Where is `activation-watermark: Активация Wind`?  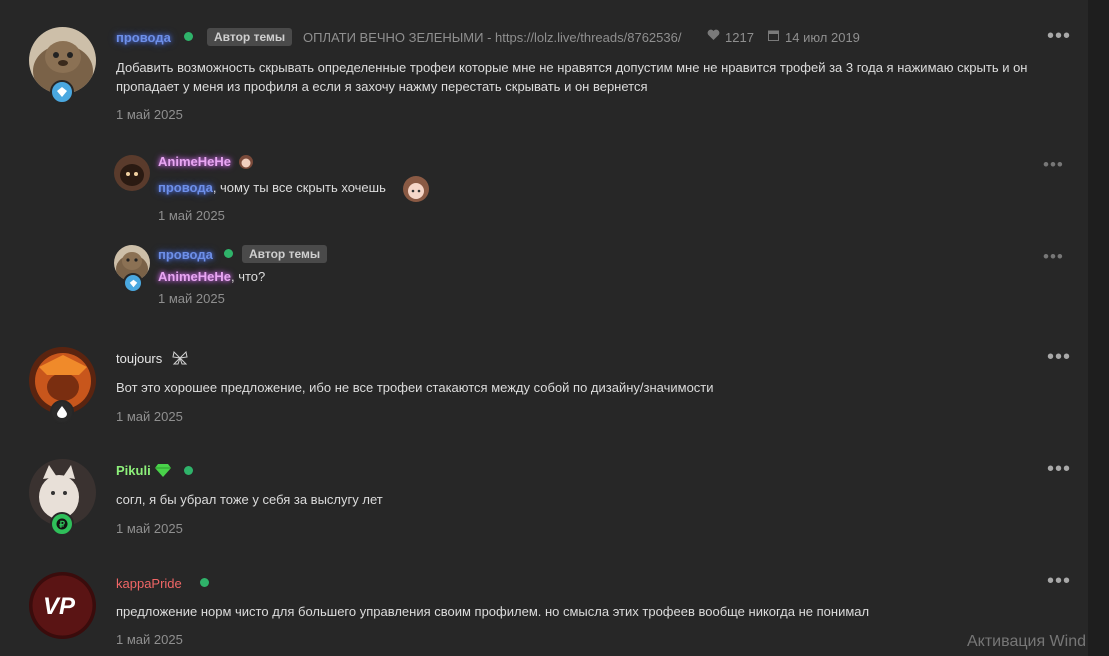
activation-watermark: Активация Wind is located at coordinates (1026, 641).